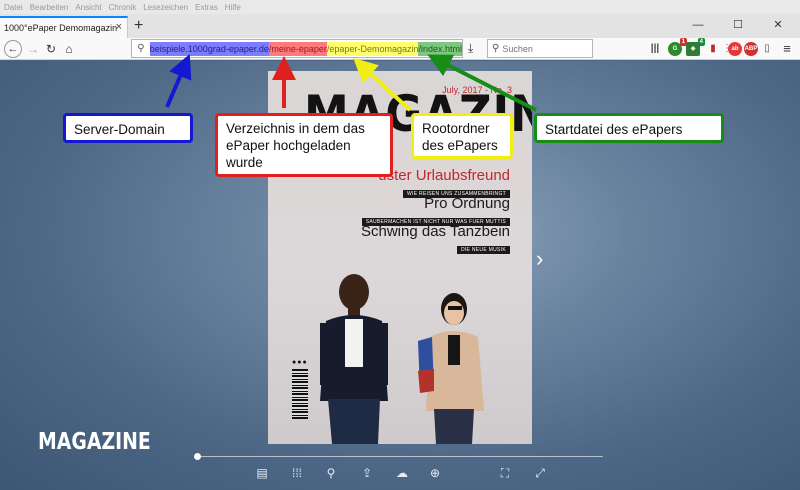 The height and width of the screenshot is (490, 800). I want to click on adblock-plus-icon: ABP, so click(751, 49).